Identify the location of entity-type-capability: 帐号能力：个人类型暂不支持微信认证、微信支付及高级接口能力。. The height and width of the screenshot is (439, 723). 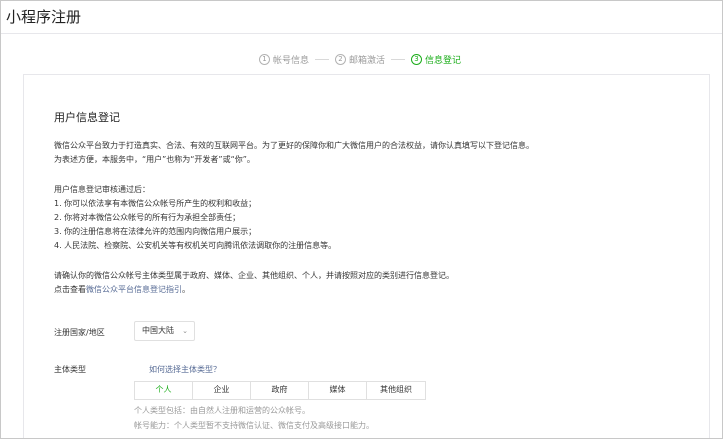
(254, 425).